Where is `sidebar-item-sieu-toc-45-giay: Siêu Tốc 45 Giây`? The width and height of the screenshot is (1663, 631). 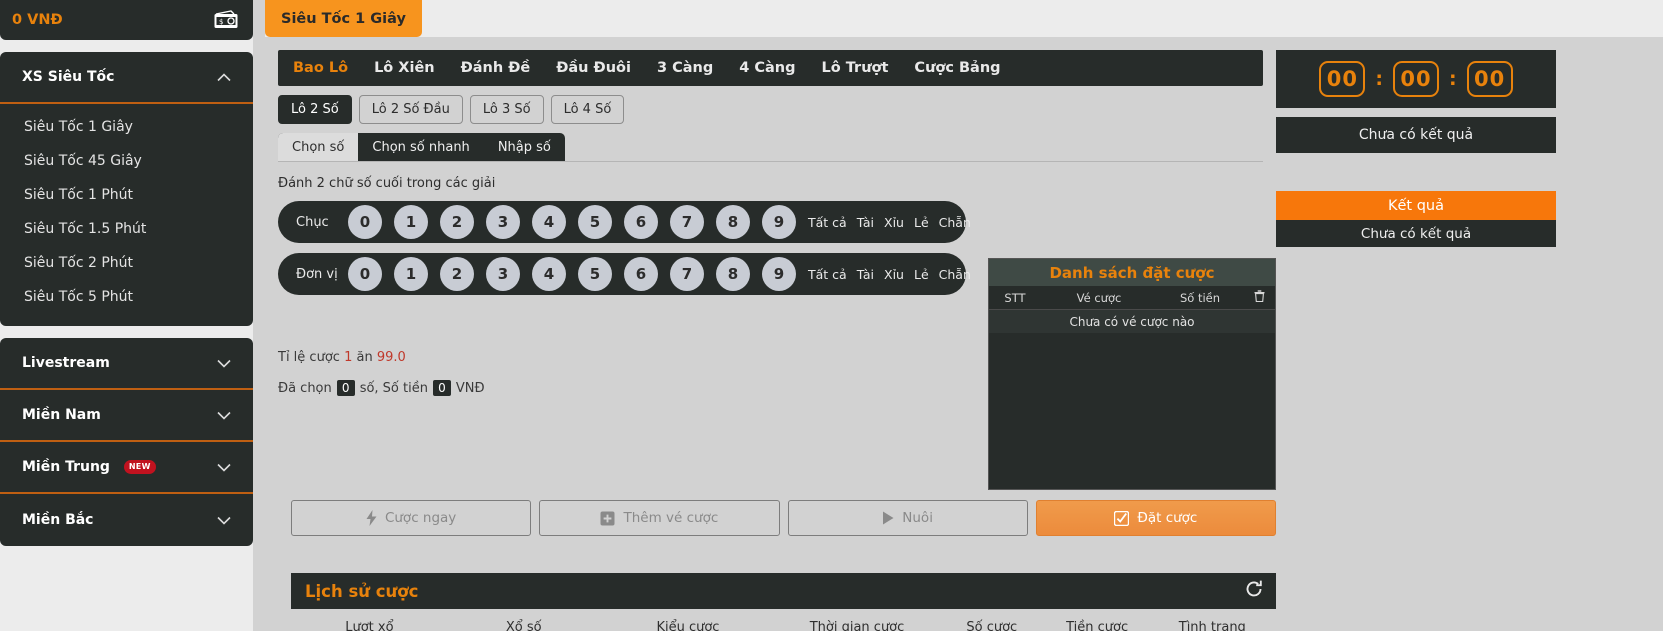 sidebar-item-sieu-toc-45-giay: Siêu Tốc 45 Giây is located at coordinates (126, 161).